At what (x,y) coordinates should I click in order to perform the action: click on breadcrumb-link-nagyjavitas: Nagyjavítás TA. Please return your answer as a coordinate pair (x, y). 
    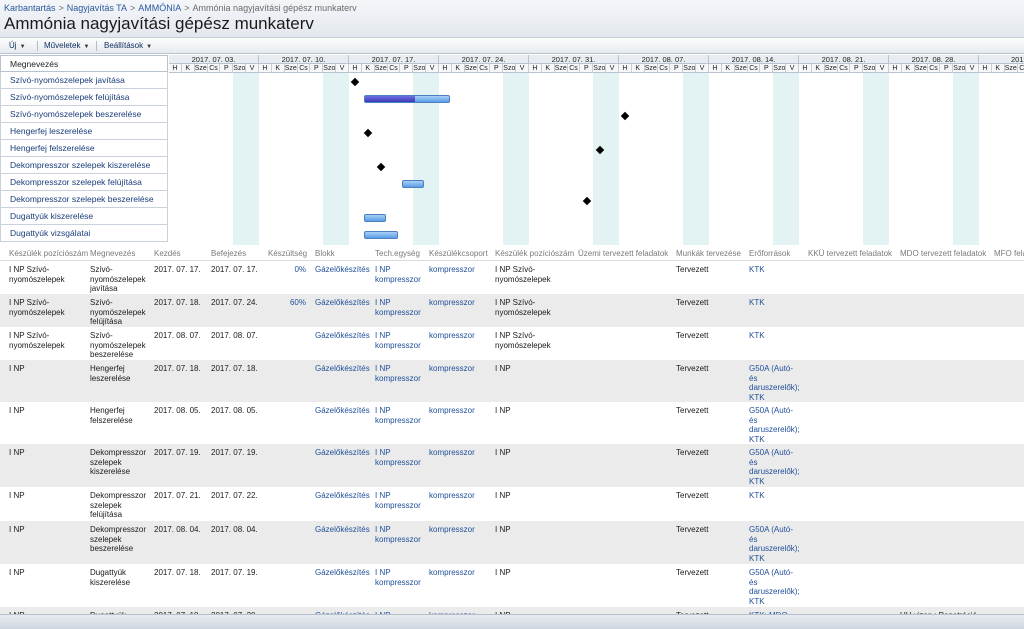
    Looking at the image, I should click on (97, 8).